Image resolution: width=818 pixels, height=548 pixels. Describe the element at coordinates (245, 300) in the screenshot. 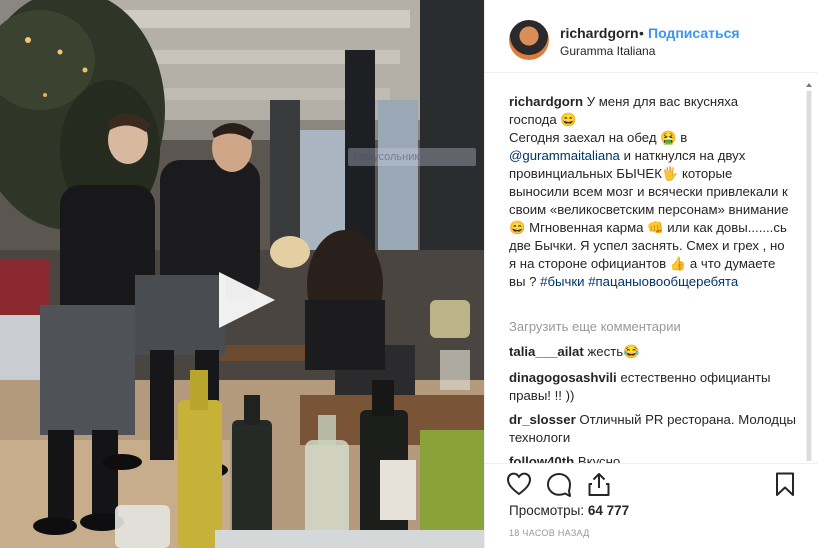

I see `play-icon` at that location.